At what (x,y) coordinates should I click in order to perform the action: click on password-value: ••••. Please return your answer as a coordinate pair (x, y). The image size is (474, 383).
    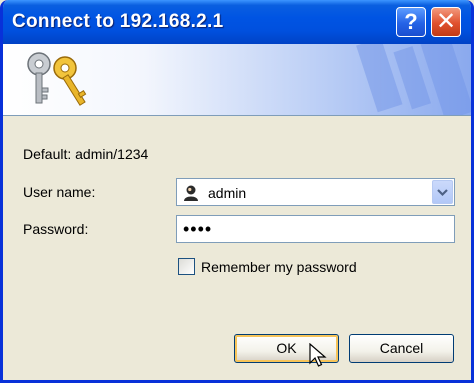
    Looking at the image, I should click on (198, 229).